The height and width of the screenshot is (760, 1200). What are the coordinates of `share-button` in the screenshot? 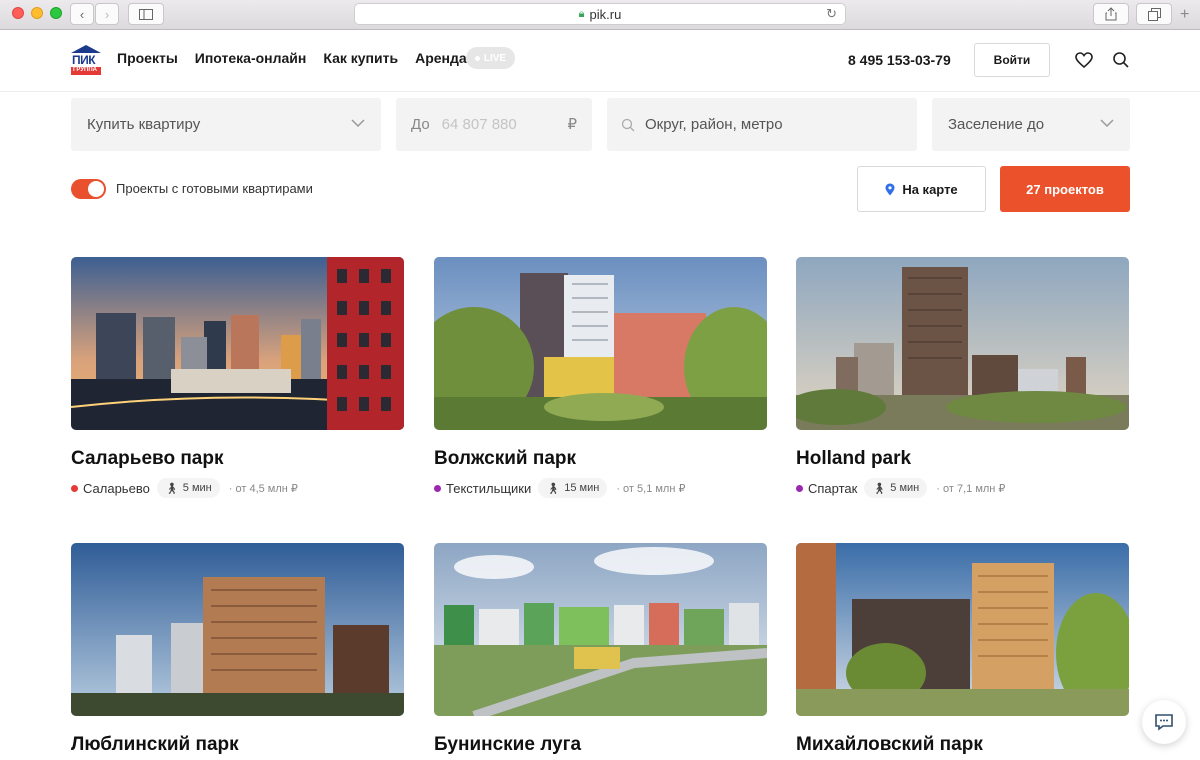 It's located at (1111, 14).